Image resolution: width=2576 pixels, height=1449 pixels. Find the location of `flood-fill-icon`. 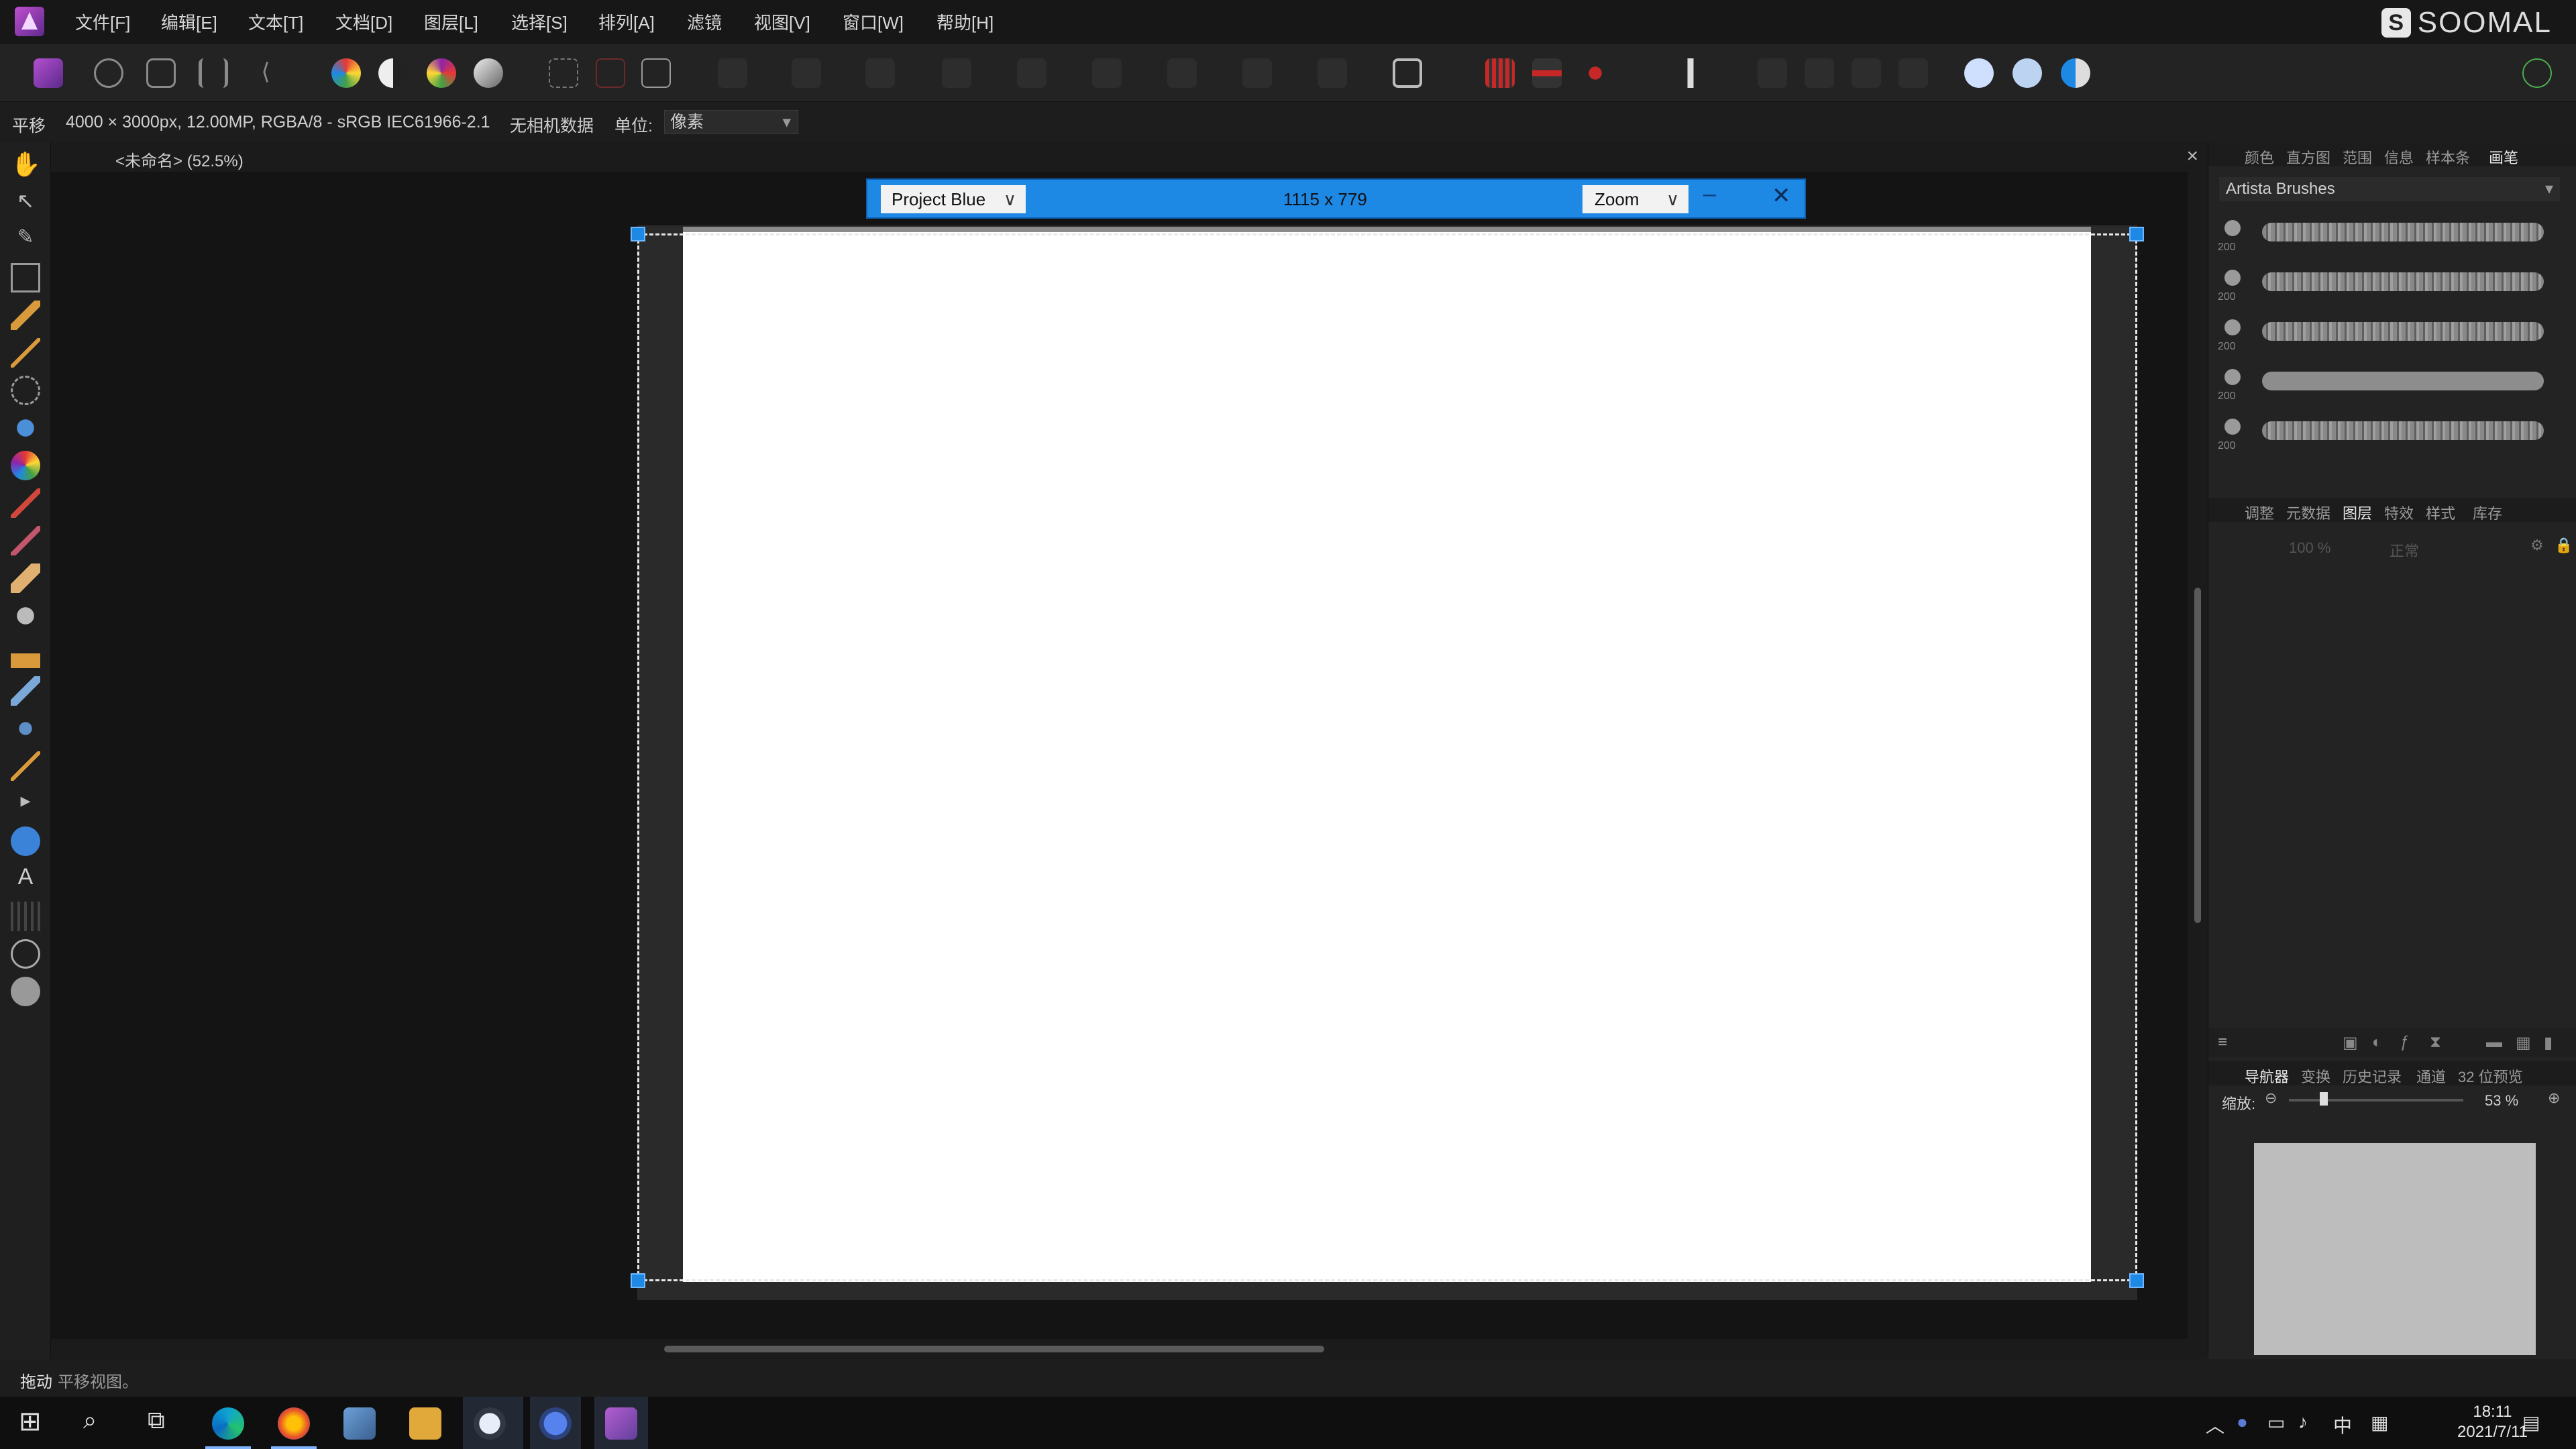

flood-fill-icon is located at coordinates (25, 428).